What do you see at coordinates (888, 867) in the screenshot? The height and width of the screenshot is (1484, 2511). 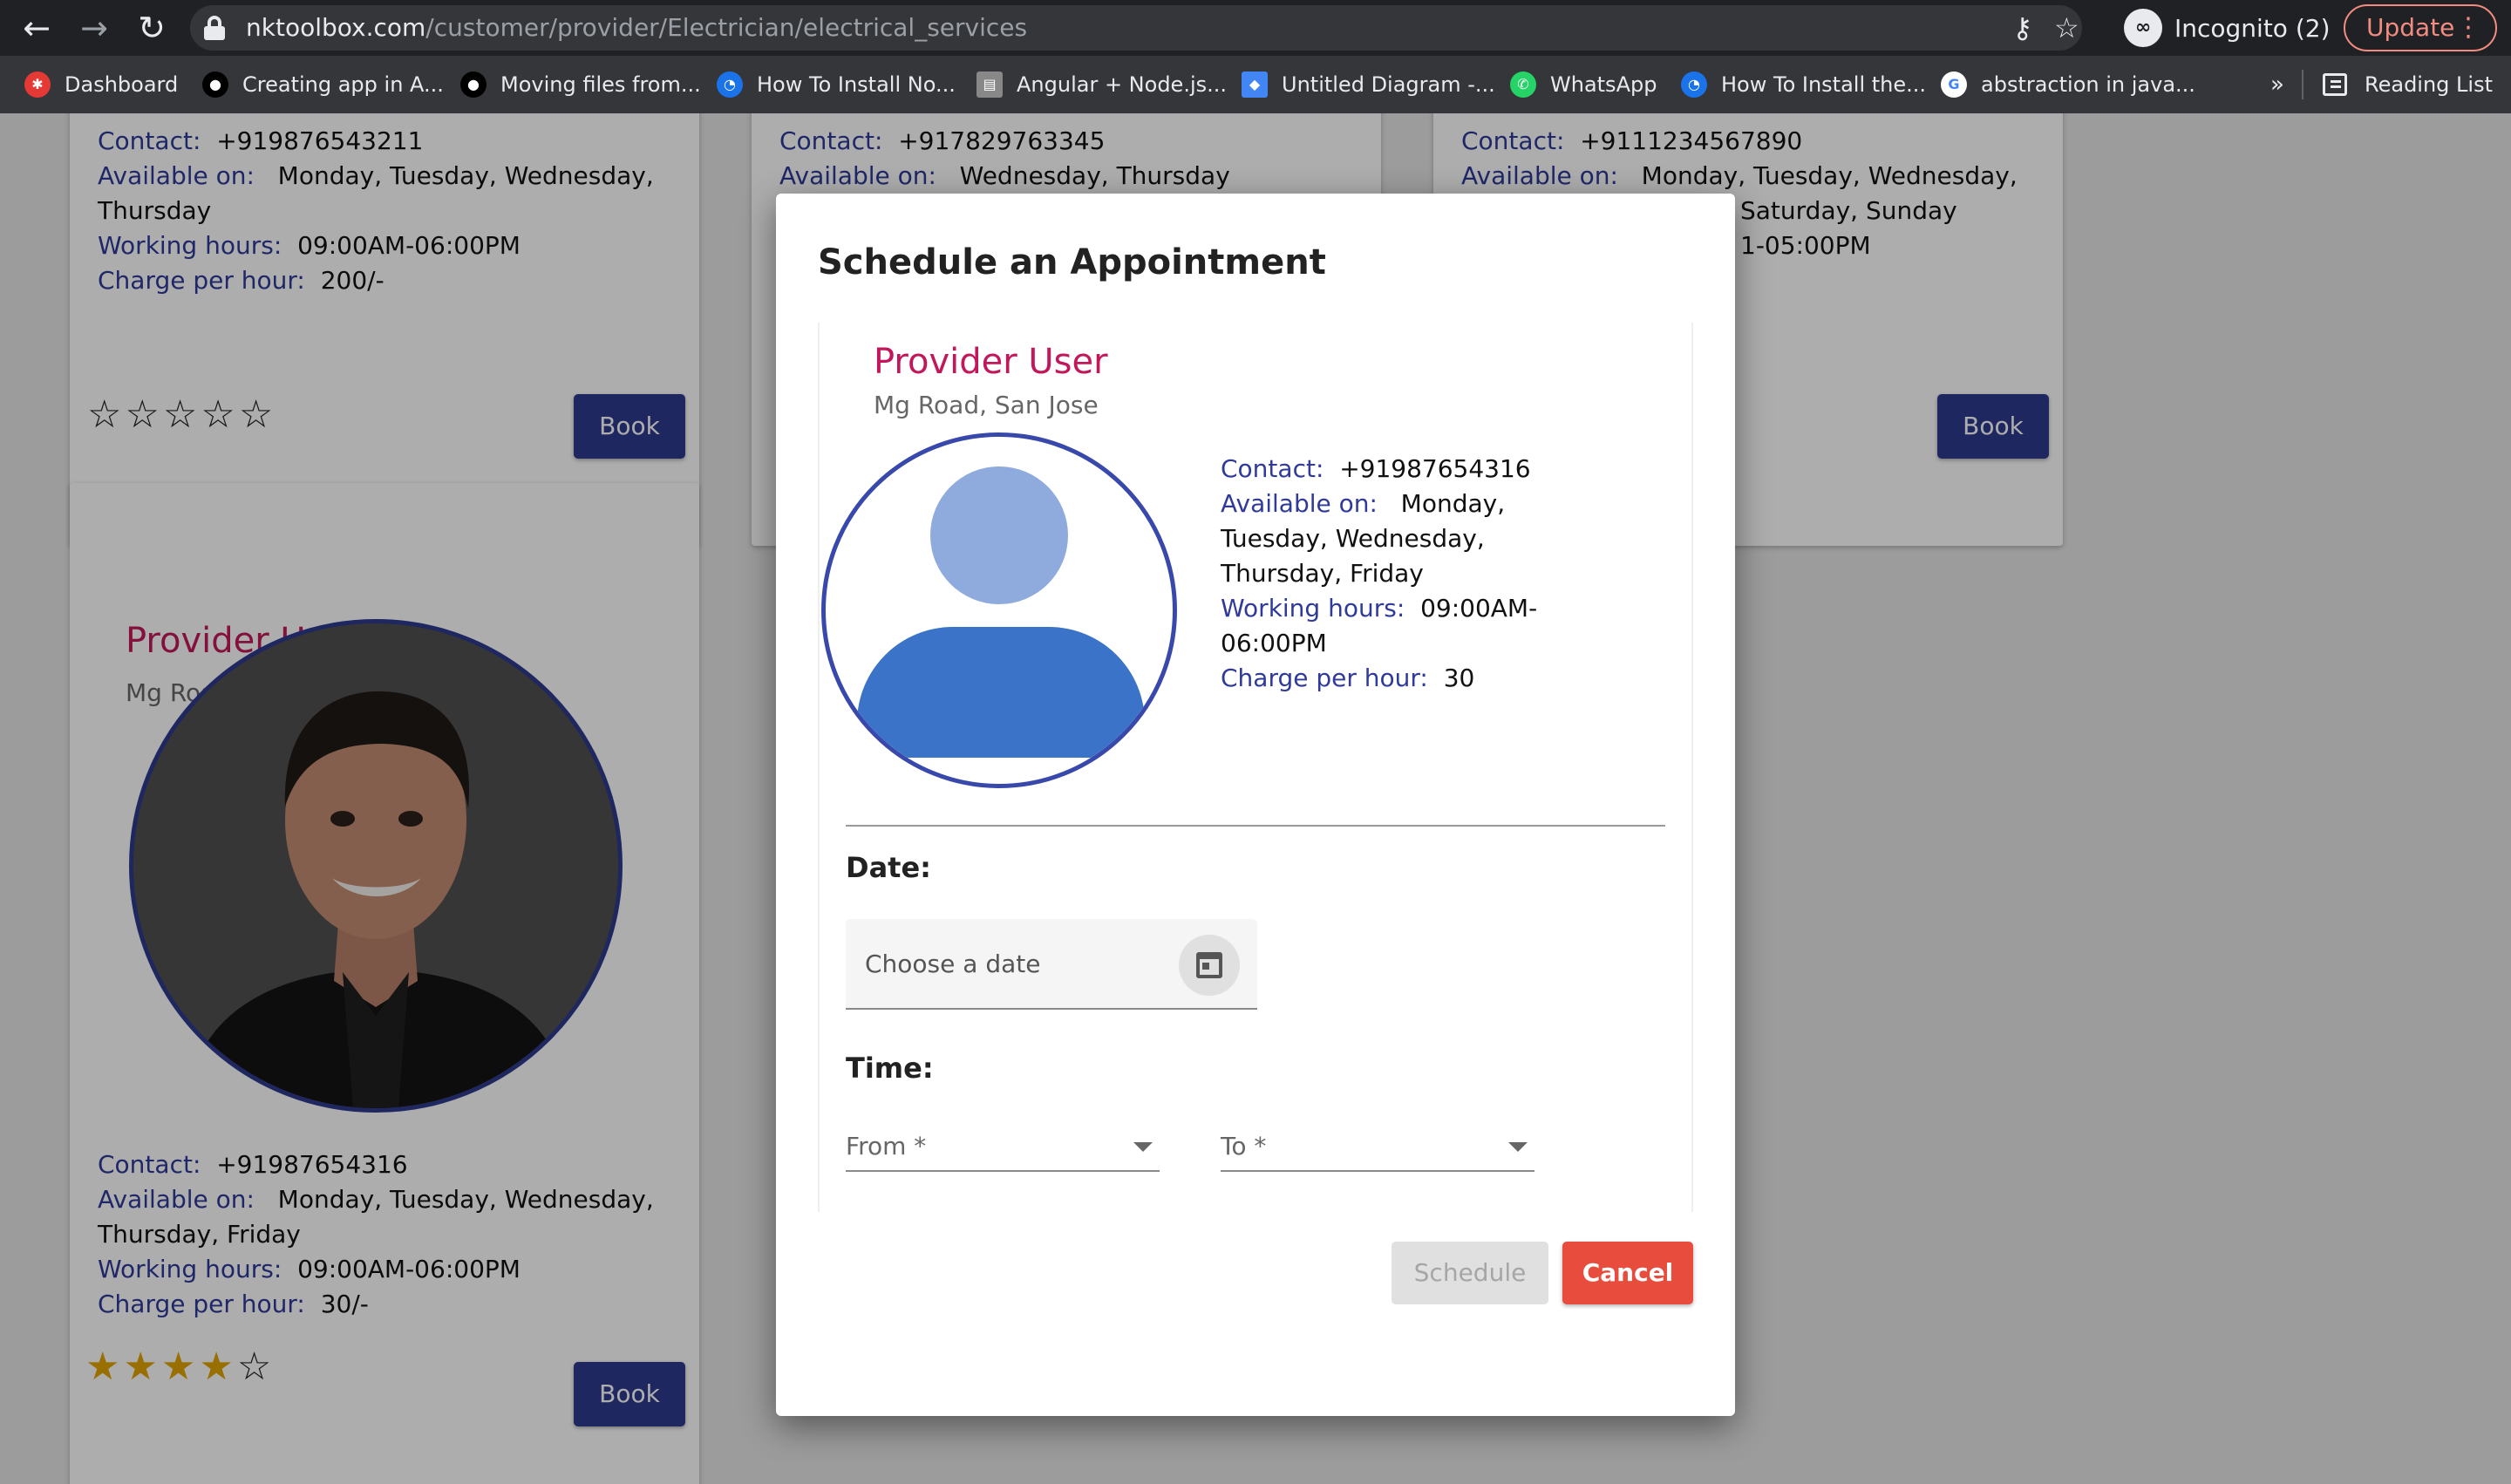 I see `date-label: Date:` at bounding box center [888, 867].